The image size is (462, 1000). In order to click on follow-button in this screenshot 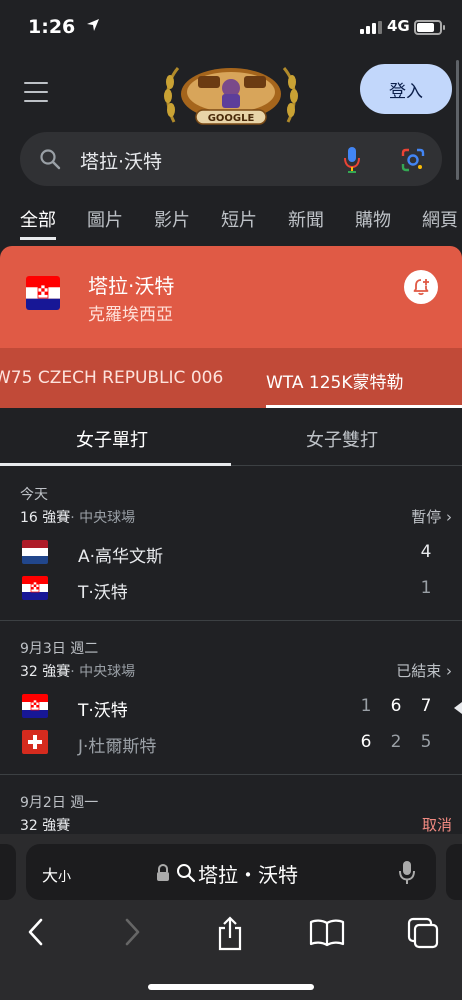, I will do `click(421, 287)`.